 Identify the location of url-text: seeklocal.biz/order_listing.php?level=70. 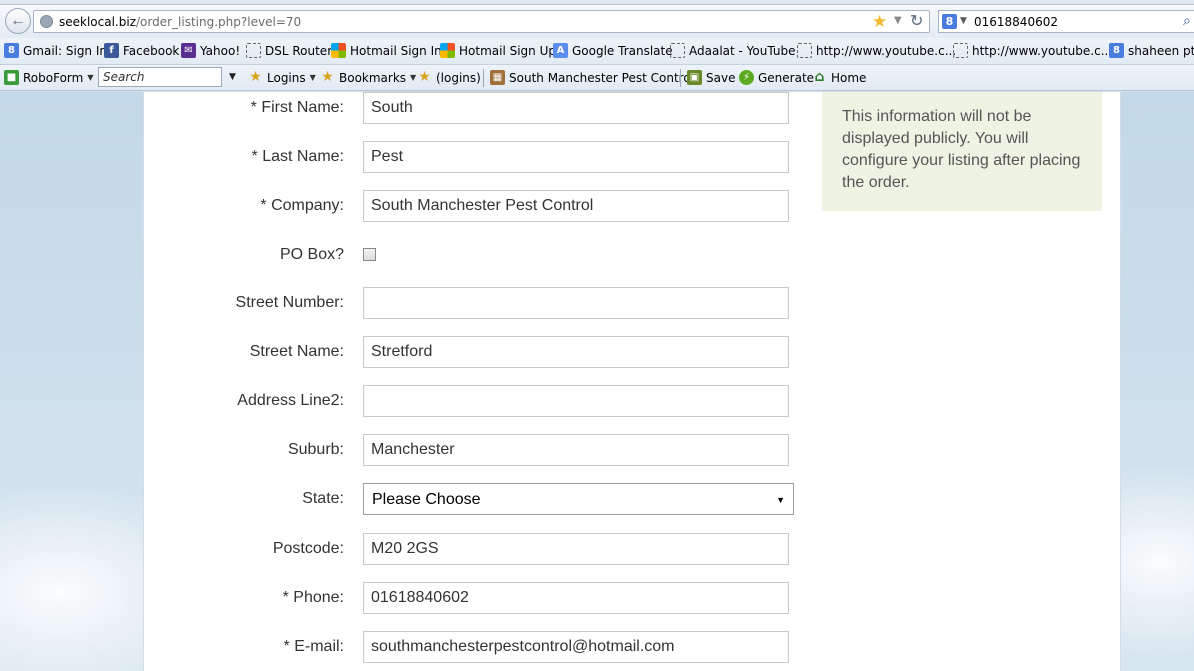
(180, 22).